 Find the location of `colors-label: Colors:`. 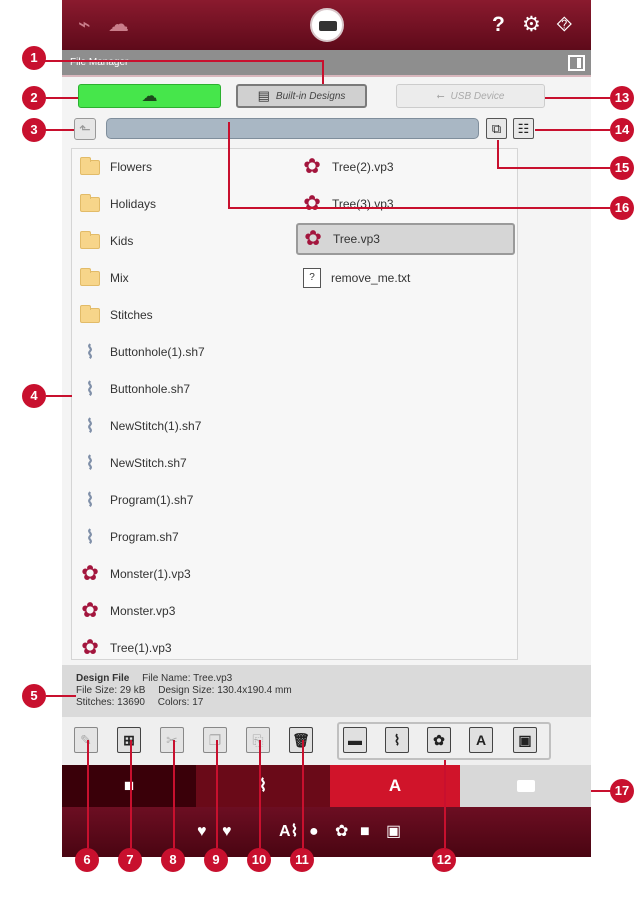

colors-label: Colors: is located at coordinates (173, 702).